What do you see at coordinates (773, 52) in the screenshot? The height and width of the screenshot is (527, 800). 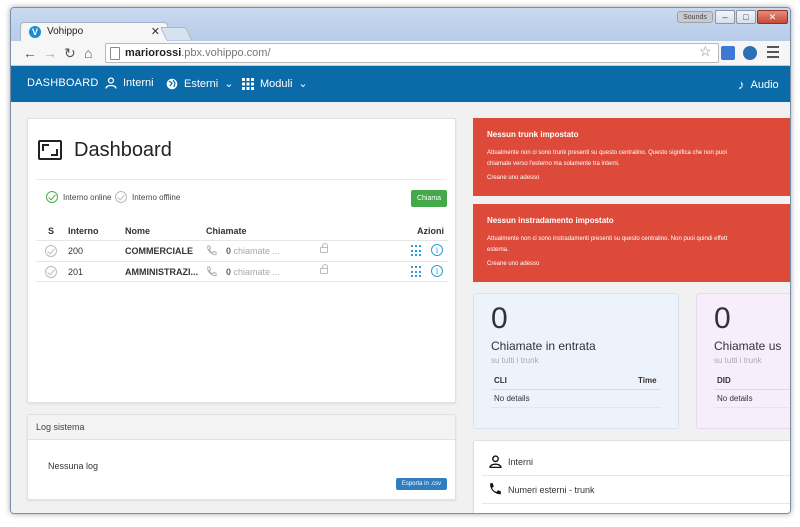 I see `browser-menu-icon` at bounding box center [773, 52].